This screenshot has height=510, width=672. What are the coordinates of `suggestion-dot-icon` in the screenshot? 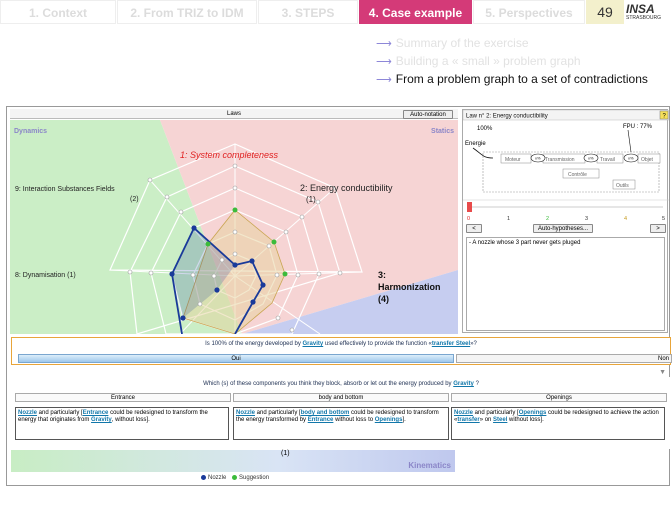 It's located at (235, 477).